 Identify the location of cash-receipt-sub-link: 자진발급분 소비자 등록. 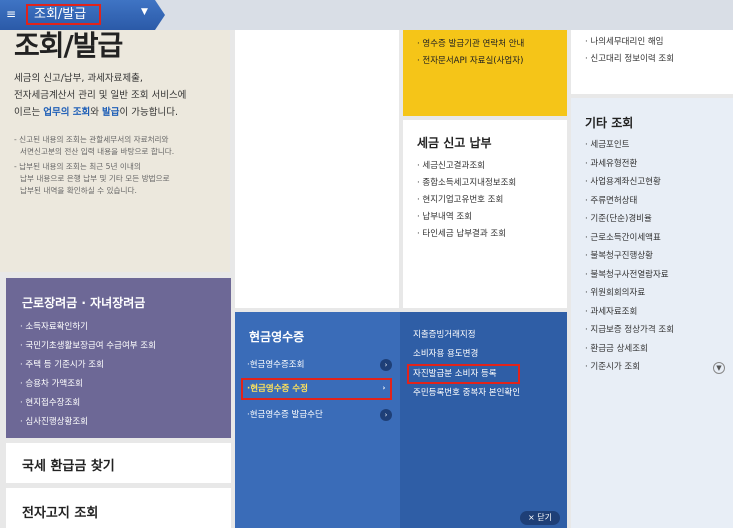
(464, 374).